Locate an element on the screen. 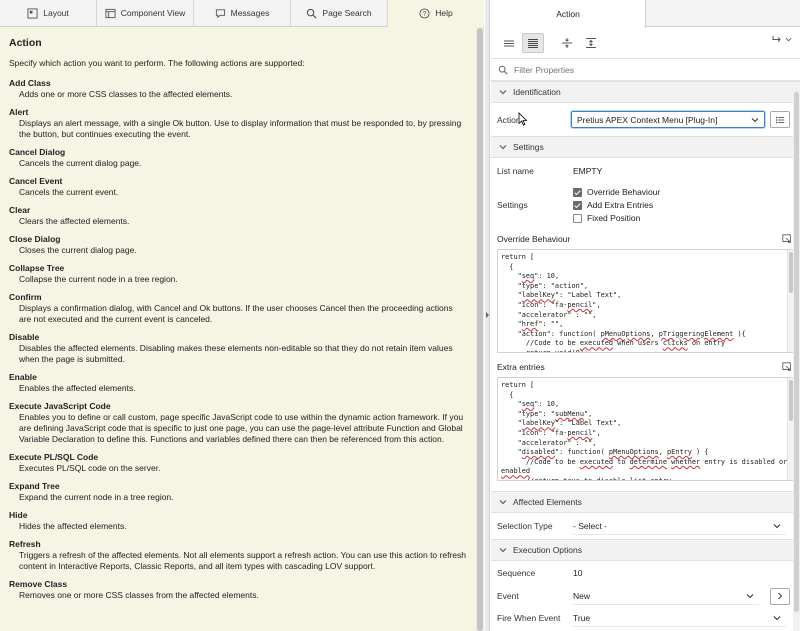  dense-lines-icon is located at coordinates (533, 43).